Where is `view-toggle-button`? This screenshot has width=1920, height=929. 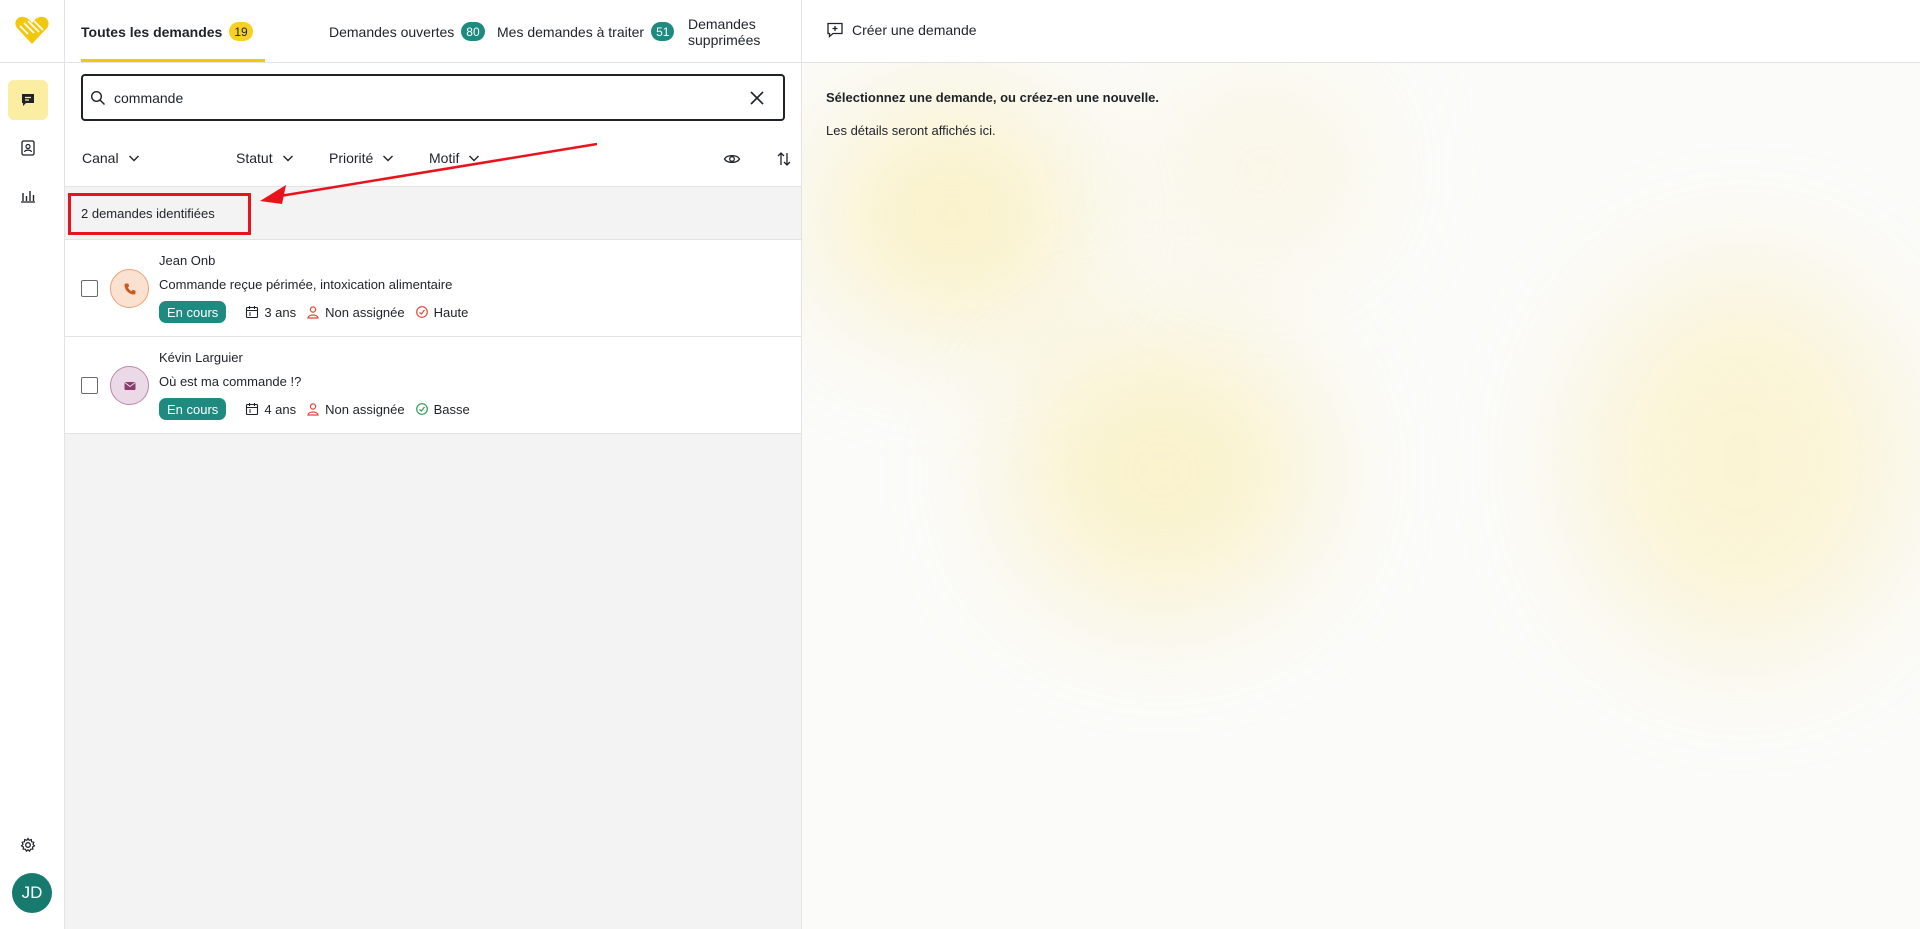 view-toggle-button is located at coordinates (732, 159).